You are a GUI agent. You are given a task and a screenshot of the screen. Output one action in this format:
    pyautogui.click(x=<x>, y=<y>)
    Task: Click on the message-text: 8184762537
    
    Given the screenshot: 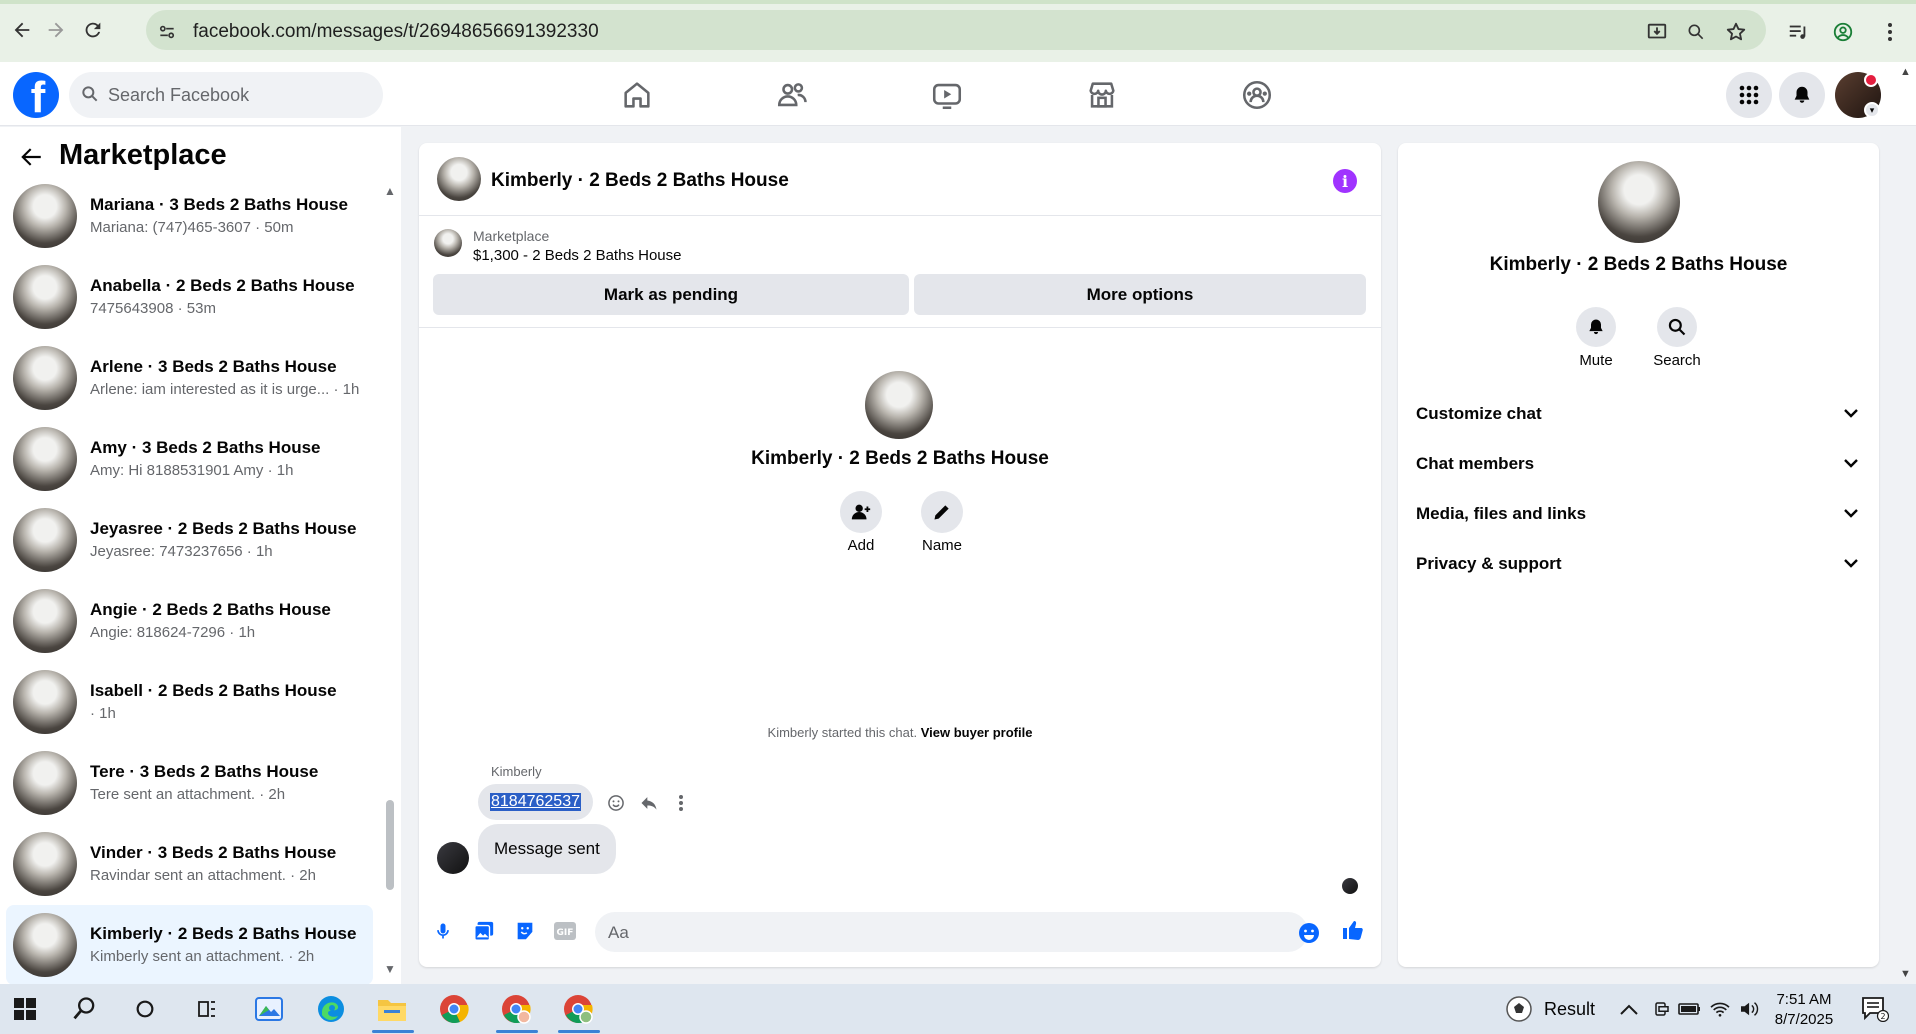 What is the action you would take?
    pyautogui.click(x=535, y=802)
    